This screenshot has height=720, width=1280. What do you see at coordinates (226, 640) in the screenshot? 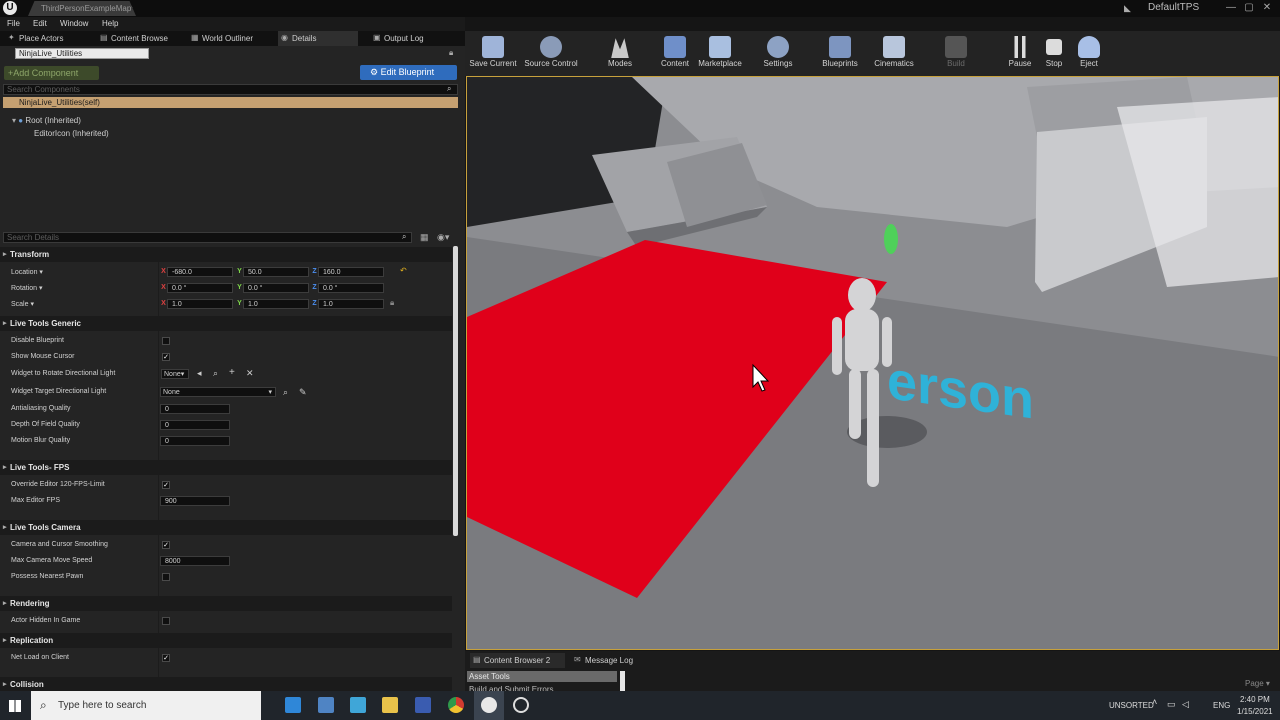
I see `category-replication: Replication` at bounding box center [226, 640].